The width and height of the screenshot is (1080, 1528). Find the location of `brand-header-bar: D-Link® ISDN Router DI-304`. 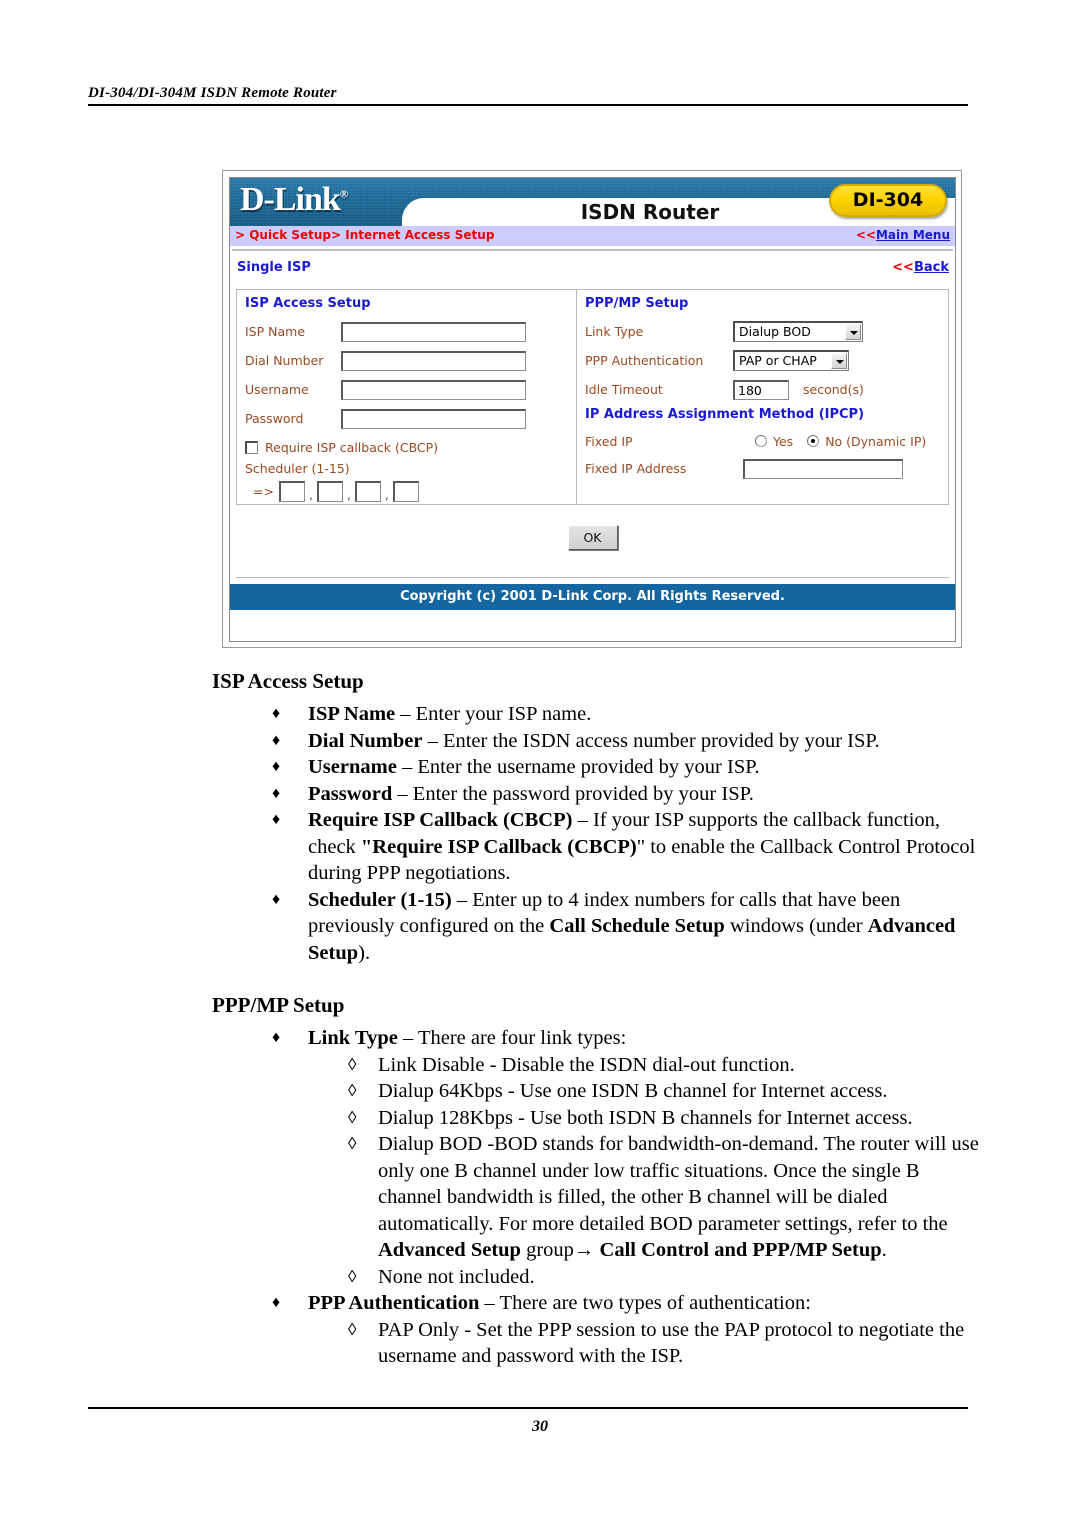

brand-header-bar: D-Link® ISDN Router DI-304 is located at coordinates (592, 202).